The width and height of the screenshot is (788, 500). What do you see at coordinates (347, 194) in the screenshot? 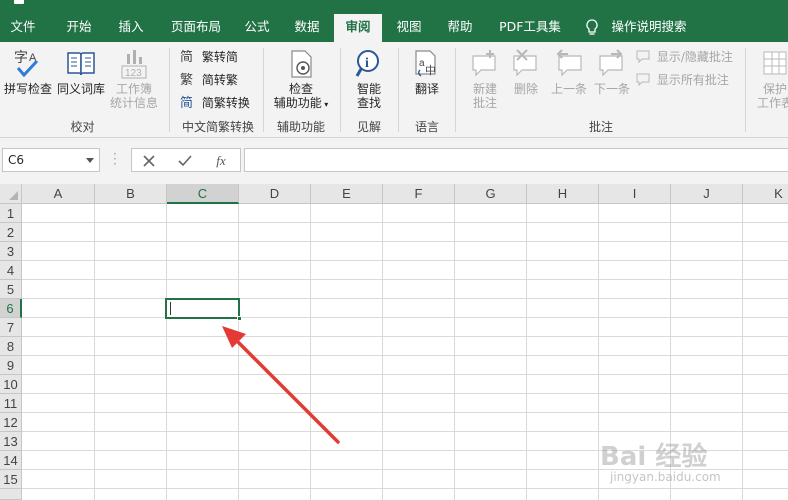
I see `column-header-e: E` at bounding box center [347, 194].